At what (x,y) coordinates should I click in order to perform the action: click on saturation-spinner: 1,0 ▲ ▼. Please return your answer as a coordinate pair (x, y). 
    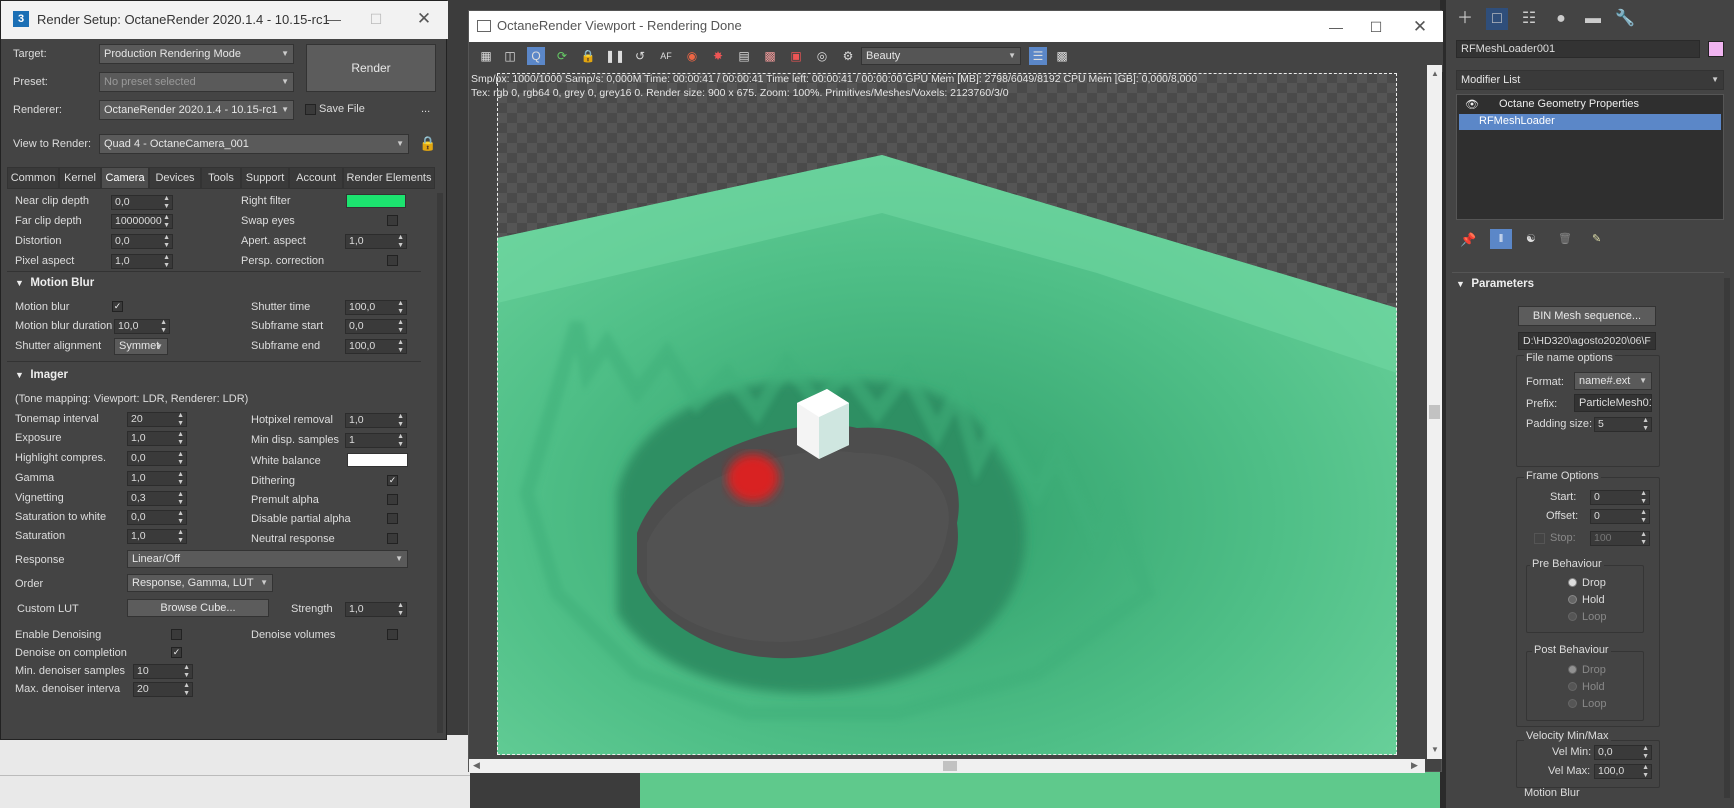
    Looking at the image, I should click on (157, 536).